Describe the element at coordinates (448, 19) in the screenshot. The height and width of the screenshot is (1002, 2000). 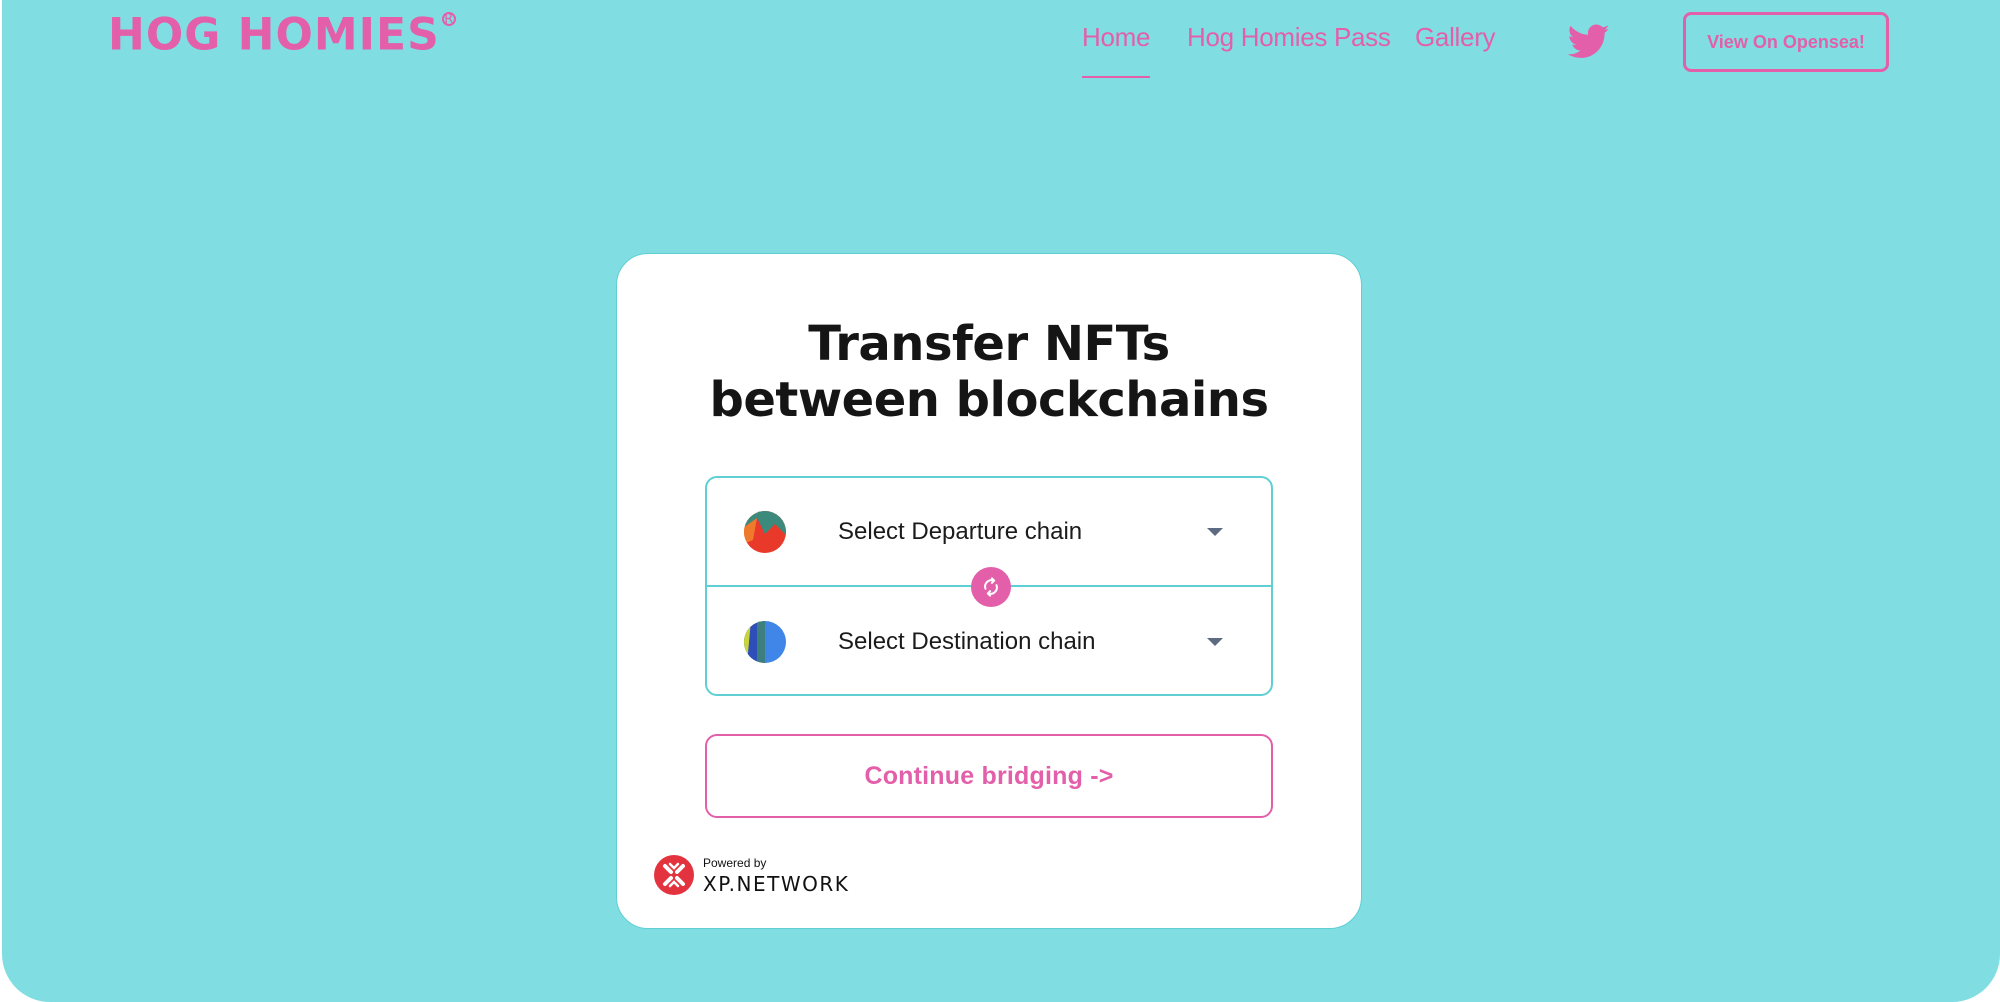
I see `registered-mark: R` at that location.